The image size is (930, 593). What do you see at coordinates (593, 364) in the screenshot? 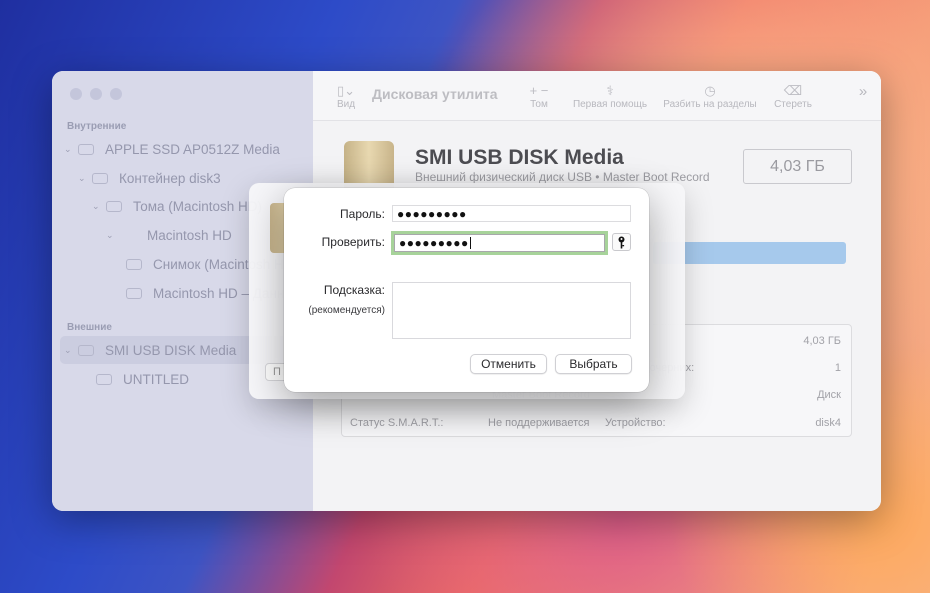
I see `choose-button: Выбрать` at bounding box center [593, 364].